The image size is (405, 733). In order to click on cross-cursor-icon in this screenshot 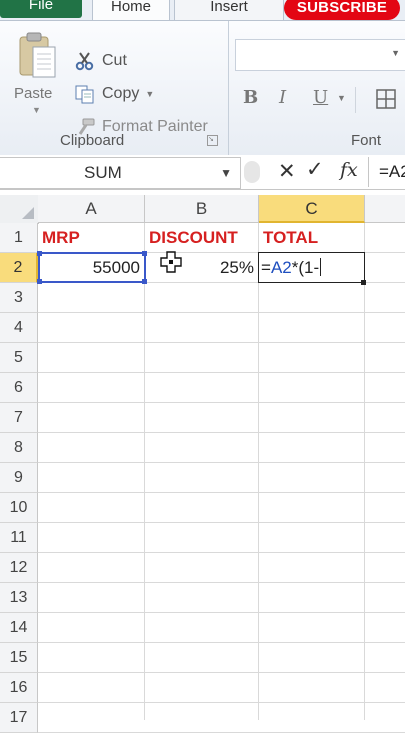, I will do `click(171, 262)`.